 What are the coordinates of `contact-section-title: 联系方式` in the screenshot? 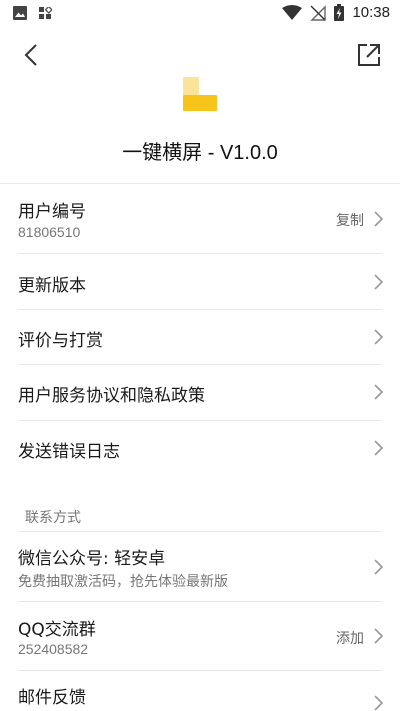 It's located at (53, 518).